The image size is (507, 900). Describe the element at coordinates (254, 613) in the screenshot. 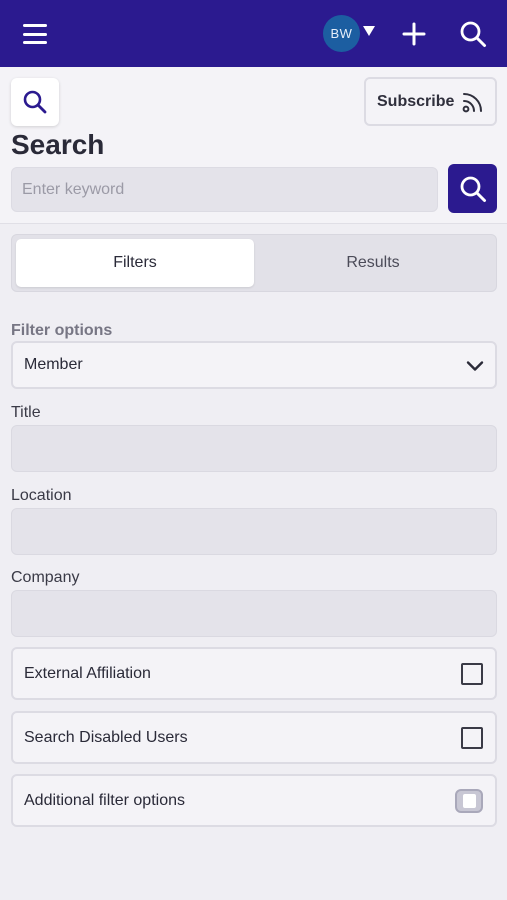

I see `company-field` at that location.